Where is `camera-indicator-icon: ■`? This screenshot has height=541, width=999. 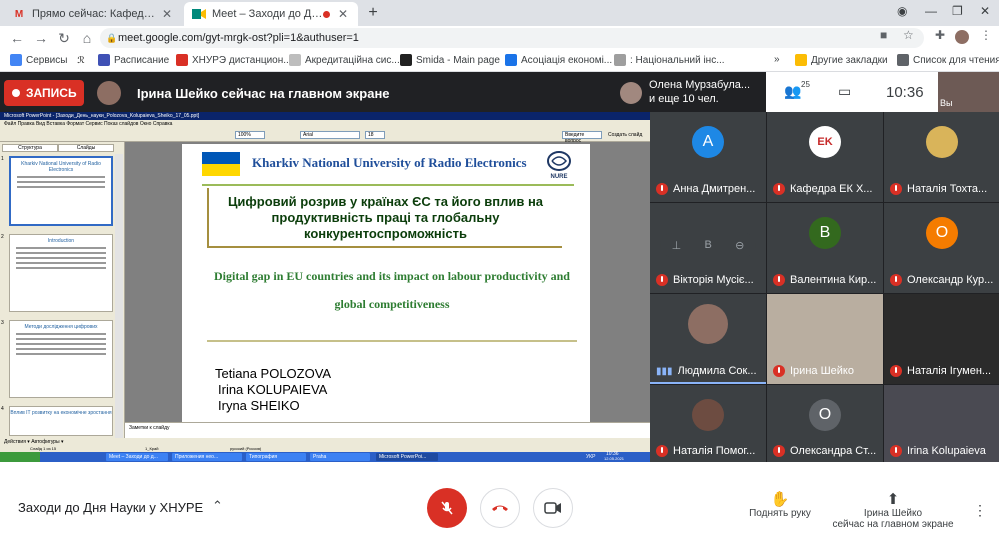
camera-indicator-icon: ■ is located at coordinates (883, 35).